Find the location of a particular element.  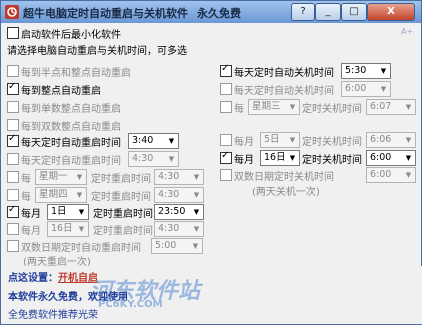

week-restart1-time-value: 4:30 is located at coordinates (169, 176).